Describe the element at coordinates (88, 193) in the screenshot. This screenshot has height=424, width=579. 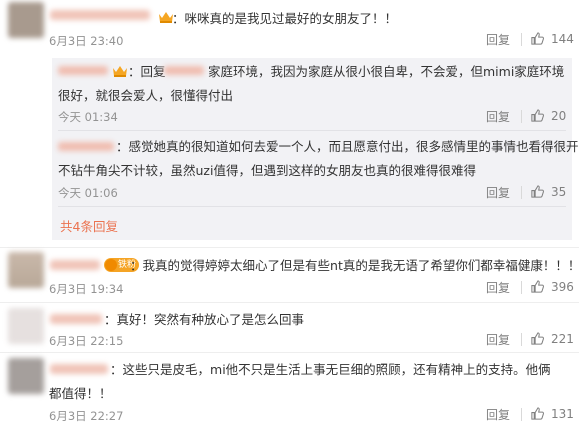
I see `reply-time: 今天 01:06` at that location.